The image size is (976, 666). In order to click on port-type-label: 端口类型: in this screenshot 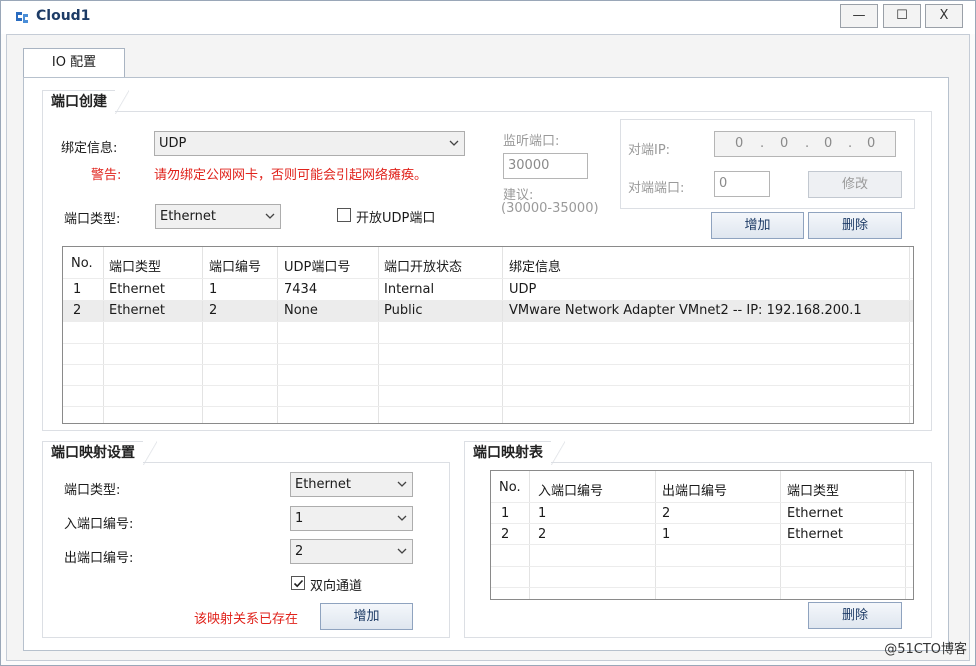, I will do `click(92, 219)`.